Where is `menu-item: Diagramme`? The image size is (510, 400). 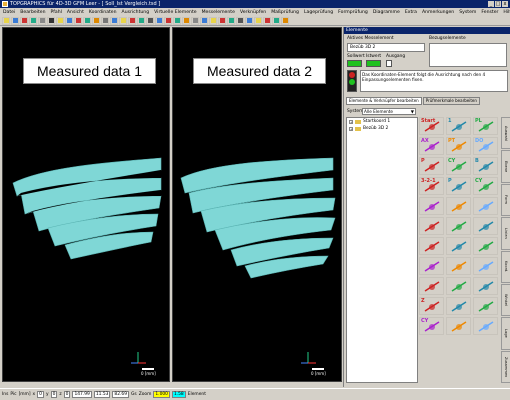 menu-item: Diagramme is located at coordinates (386, 12).